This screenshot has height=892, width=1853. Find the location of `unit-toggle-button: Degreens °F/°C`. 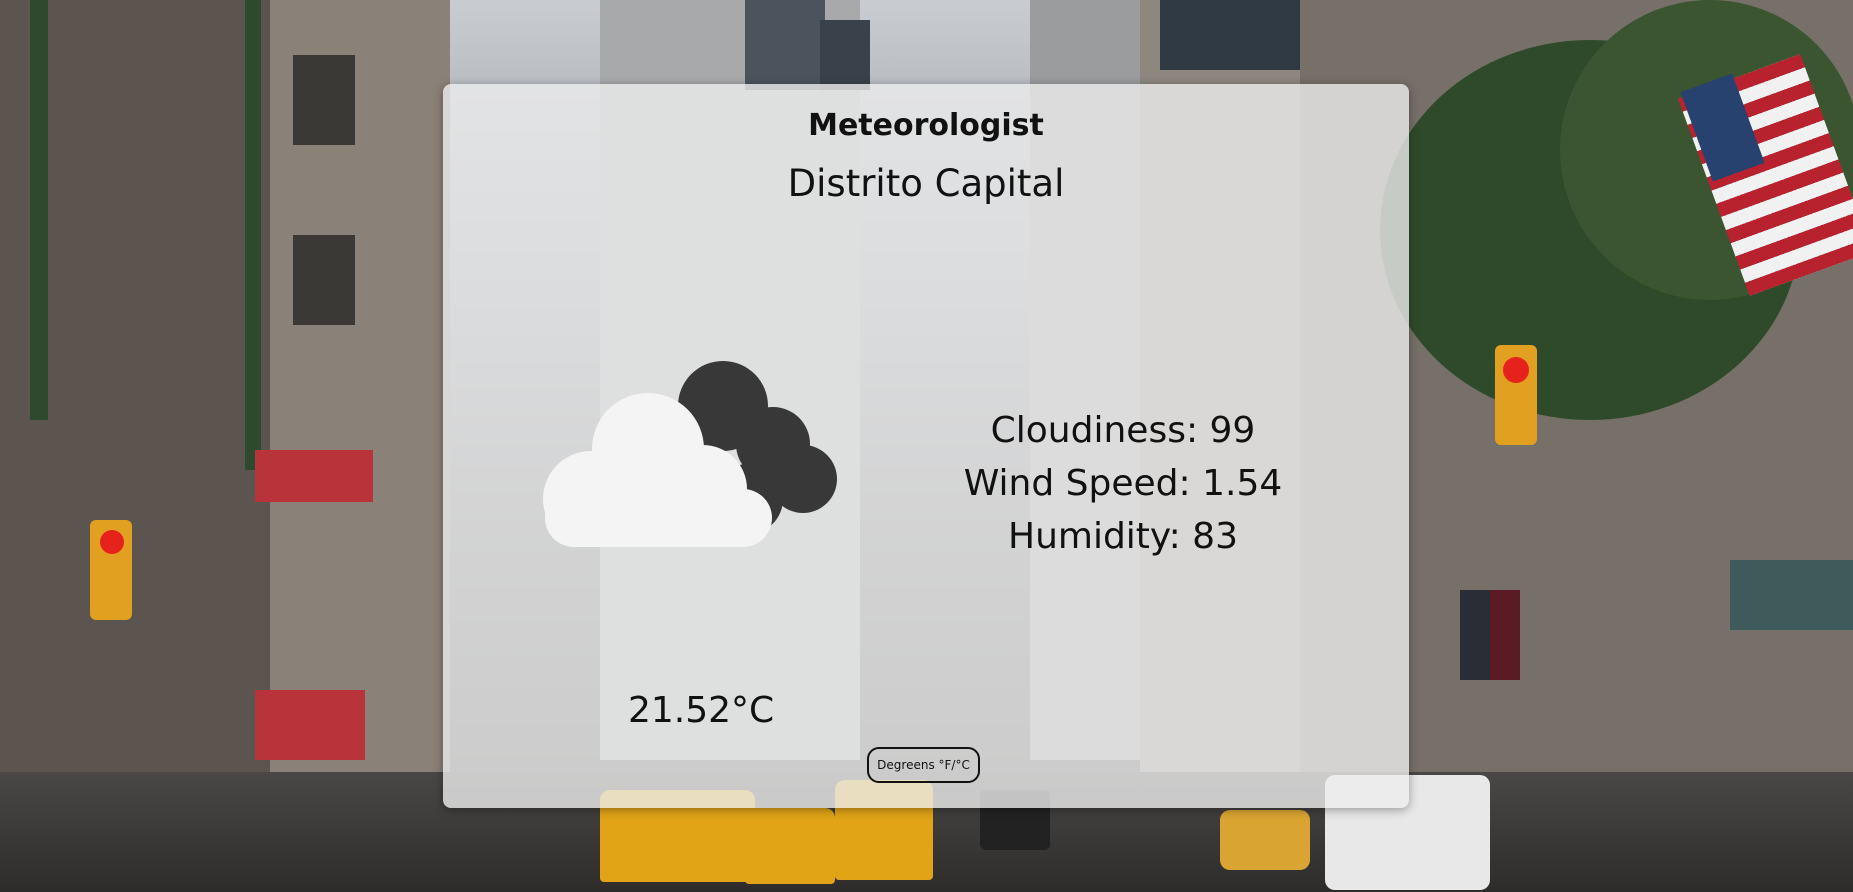

unit-toggle-button: Degreens °F/°C is located at coordinates (923, 765).